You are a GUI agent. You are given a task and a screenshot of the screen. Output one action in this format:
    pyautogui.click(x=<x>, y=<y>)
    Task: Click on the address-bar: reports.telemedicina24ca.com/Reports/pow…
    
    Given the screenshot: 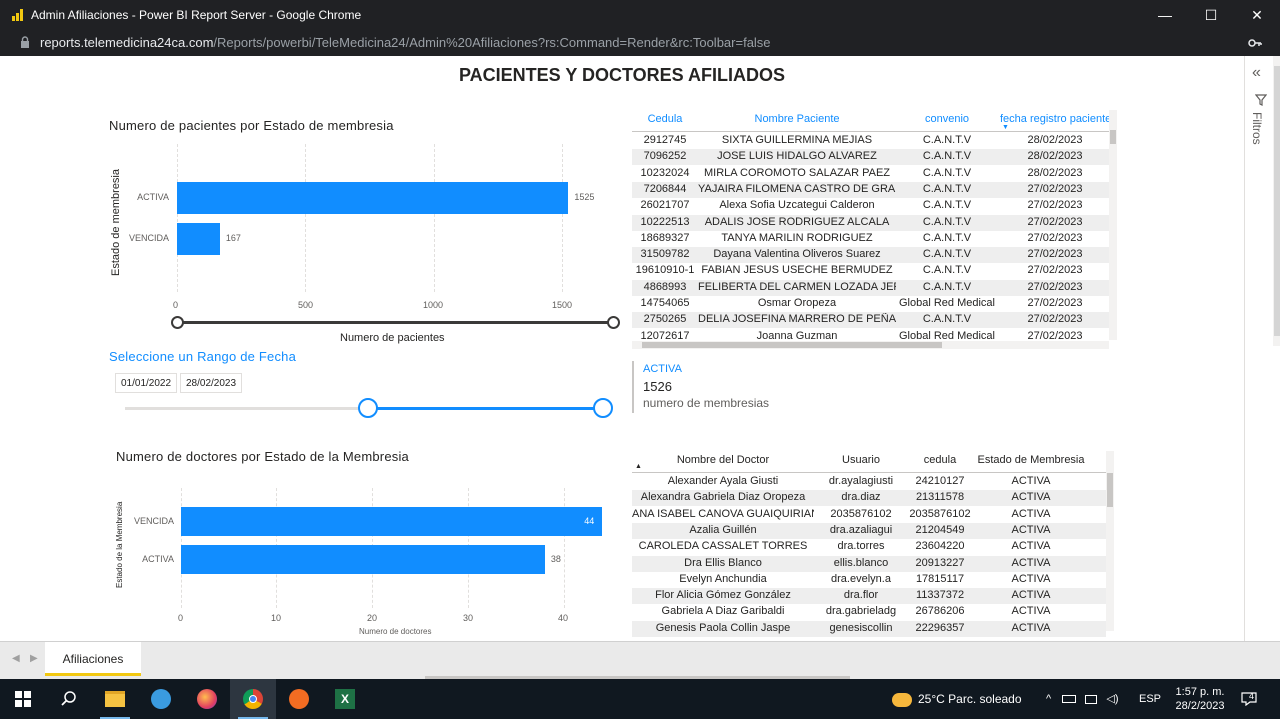 What is the action you would take?
    pyautogui.click(x=640, y=43)
    